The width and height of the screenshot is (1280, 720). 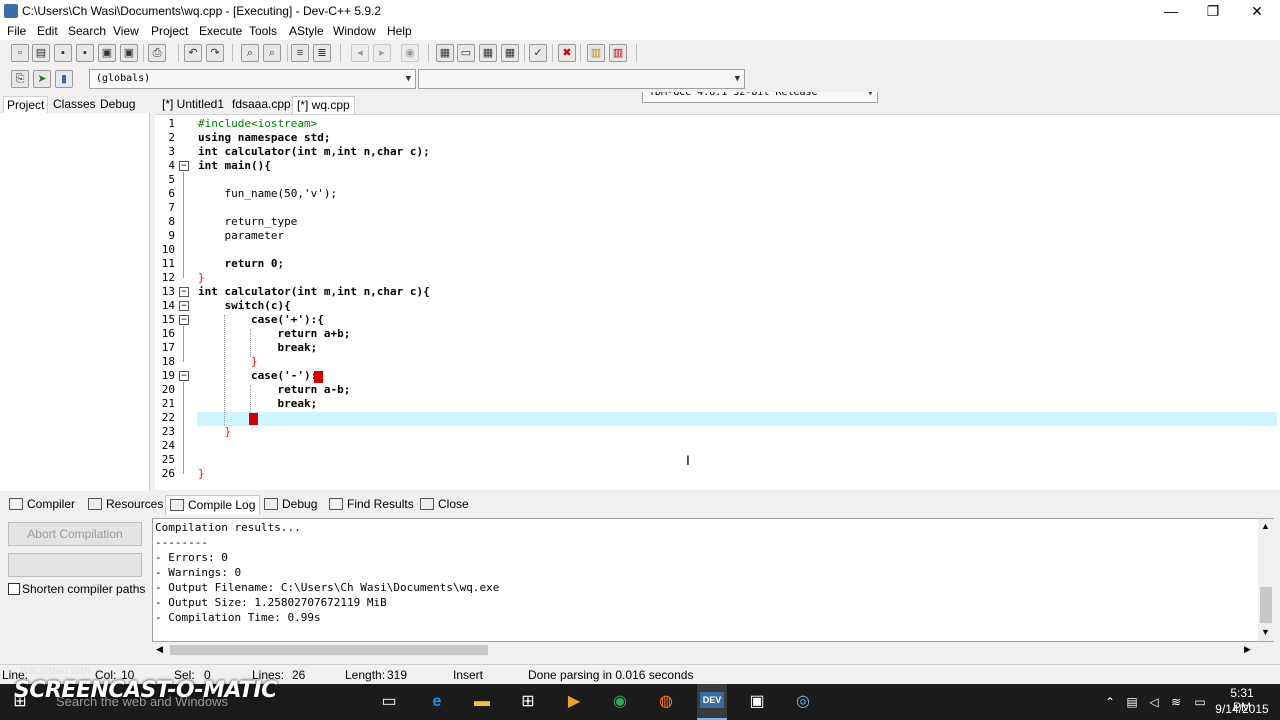 I want to click on new-file-icon: ▫, so click(x=20, y=53).